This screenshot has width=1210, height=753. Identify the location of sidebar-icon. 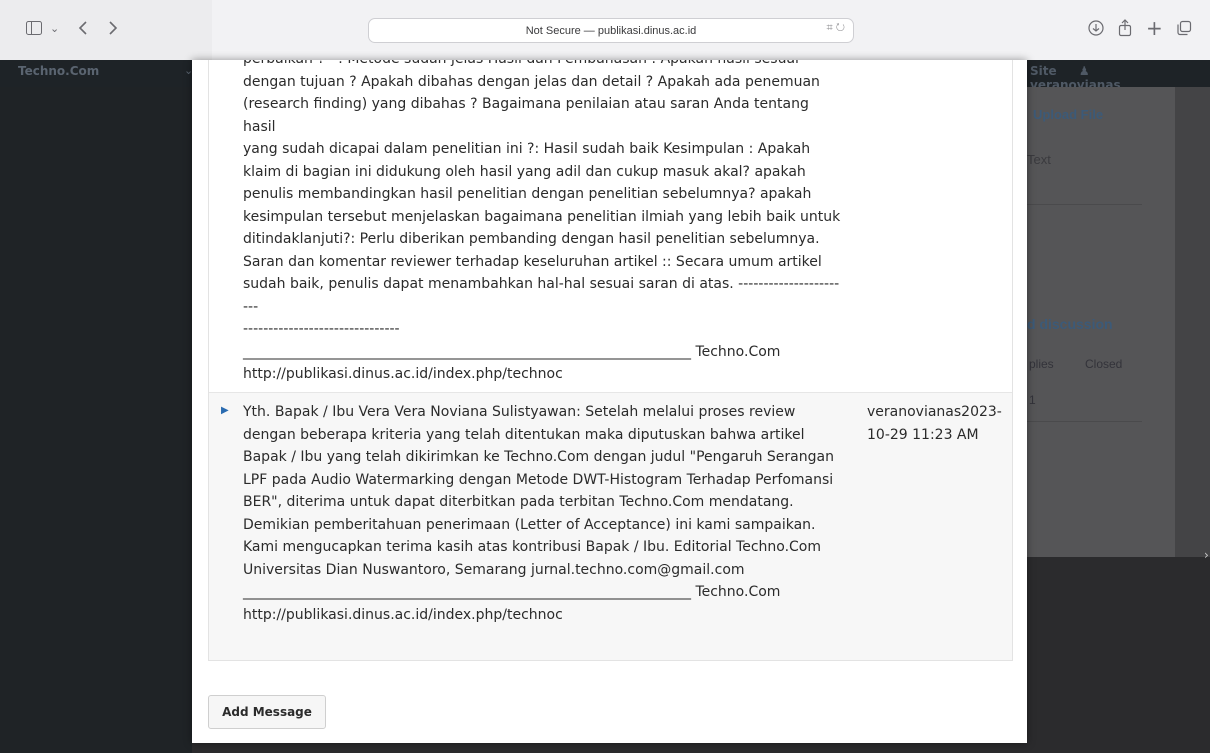
(34, 28).